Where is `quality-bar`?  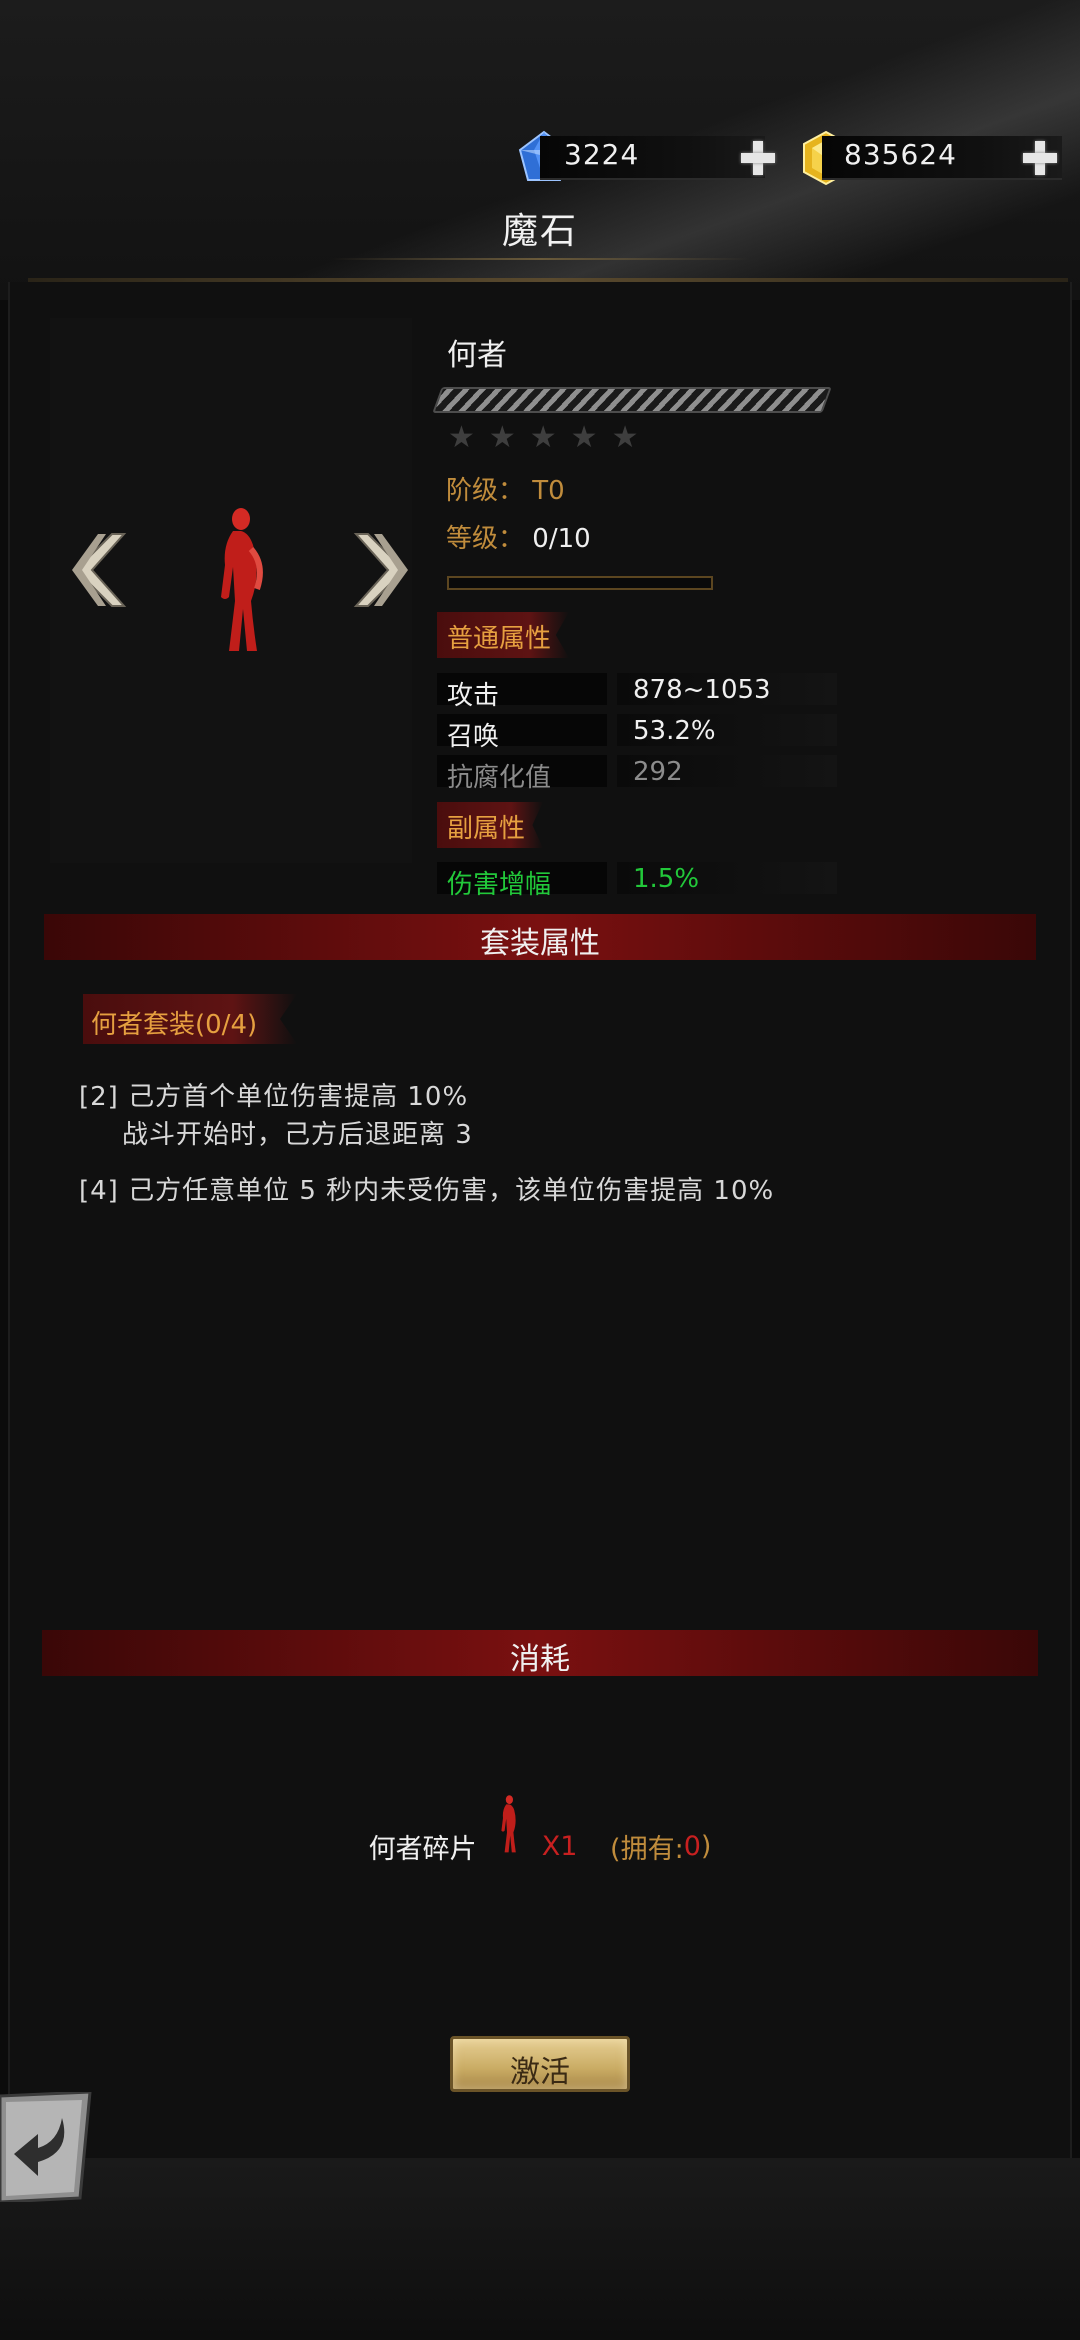 quality-bar is located at coordinates (632, 400).